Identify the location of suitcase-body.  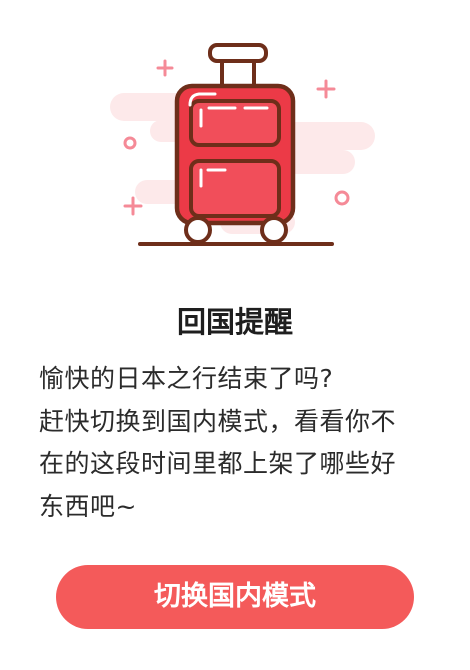
(235, 154).